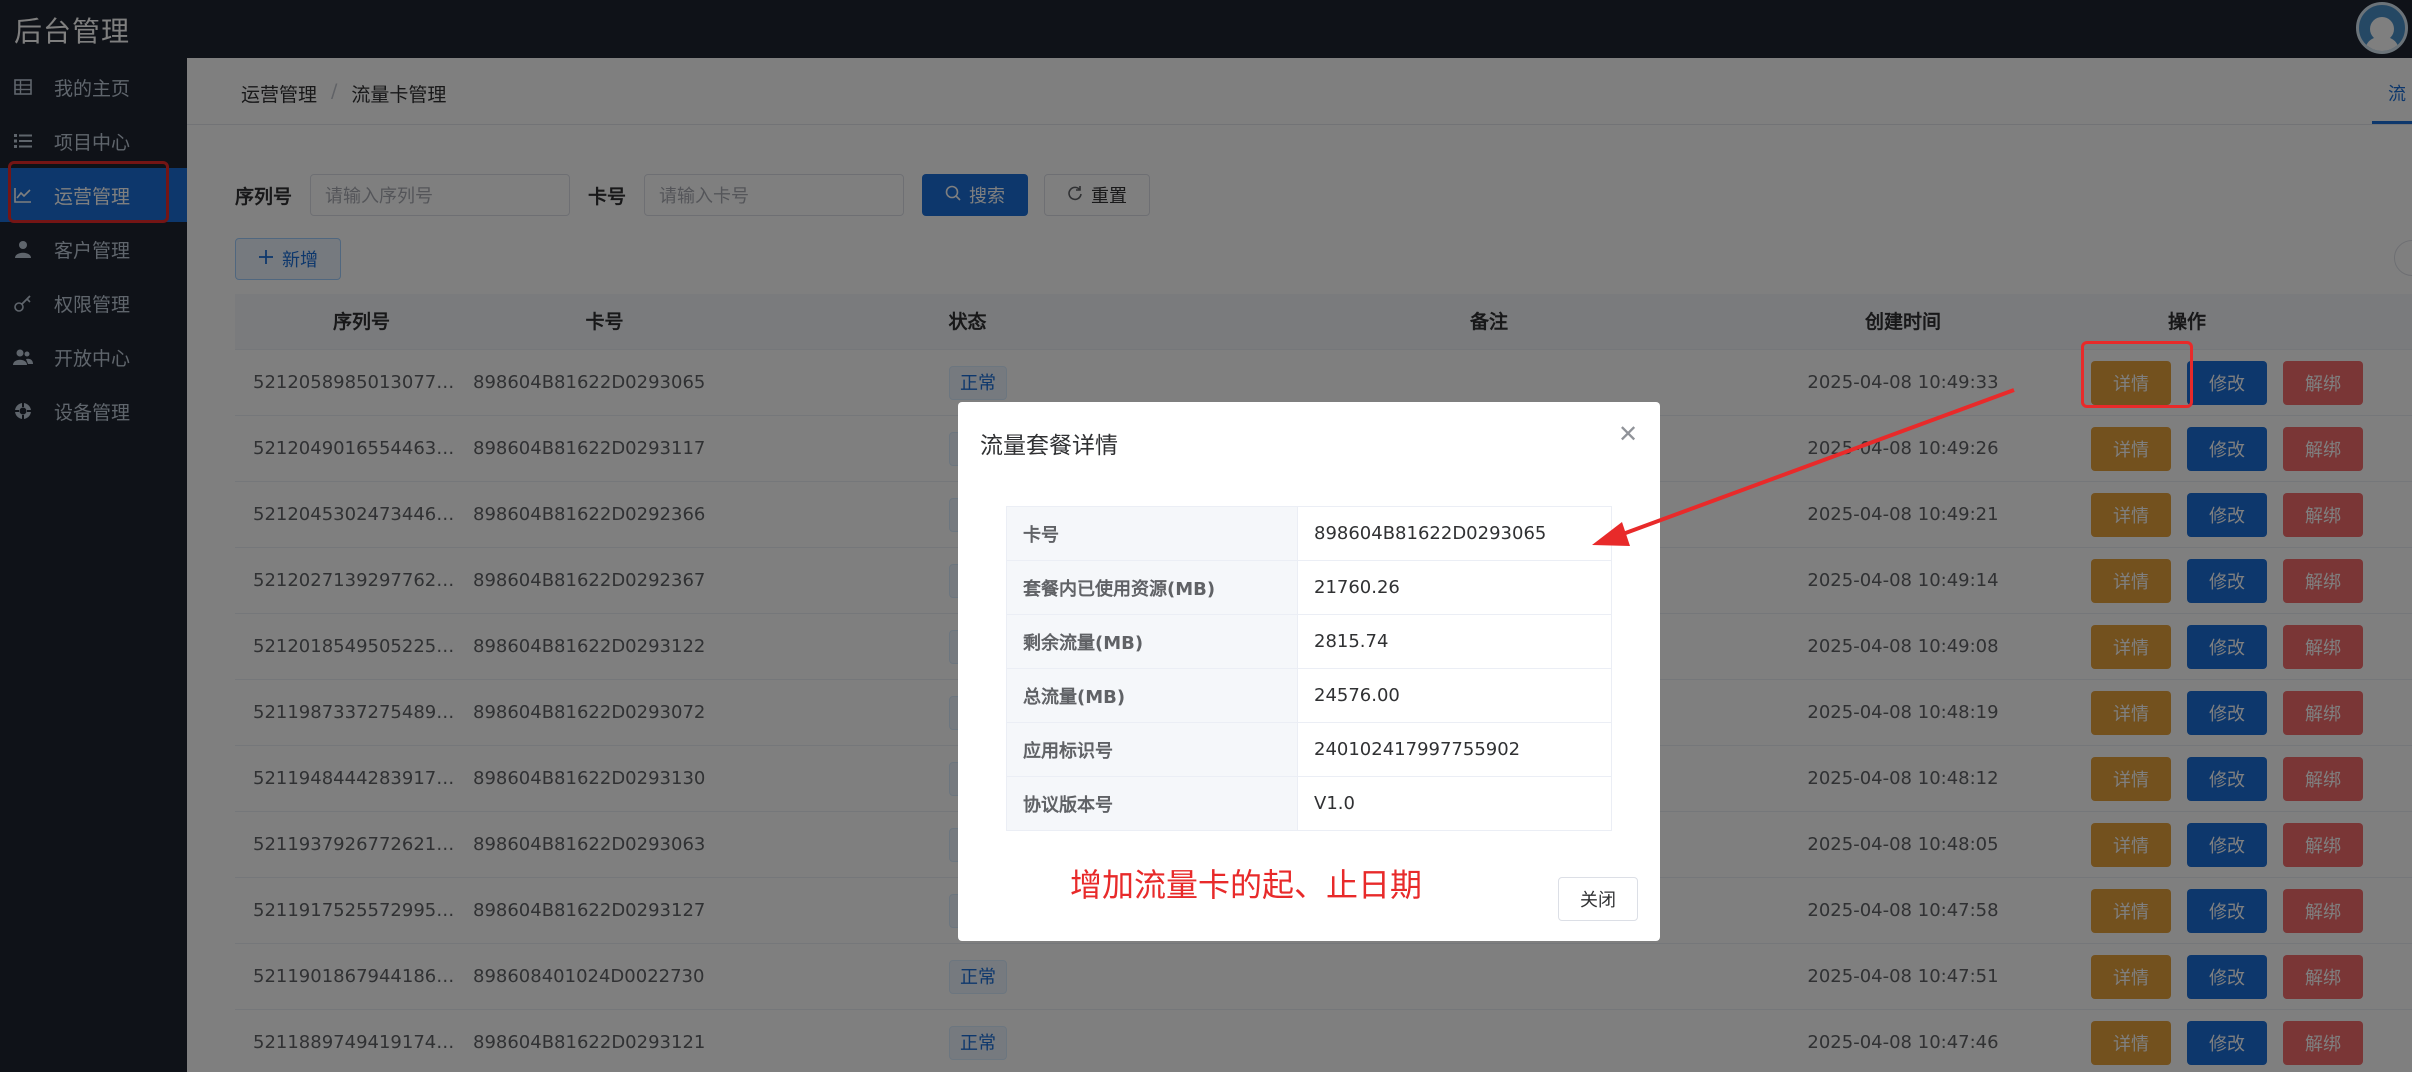 The width and height of the screenshot is (2412, 1072). I want to click on detail-row: 协议版本号 V1.0, so click(1309, 803).